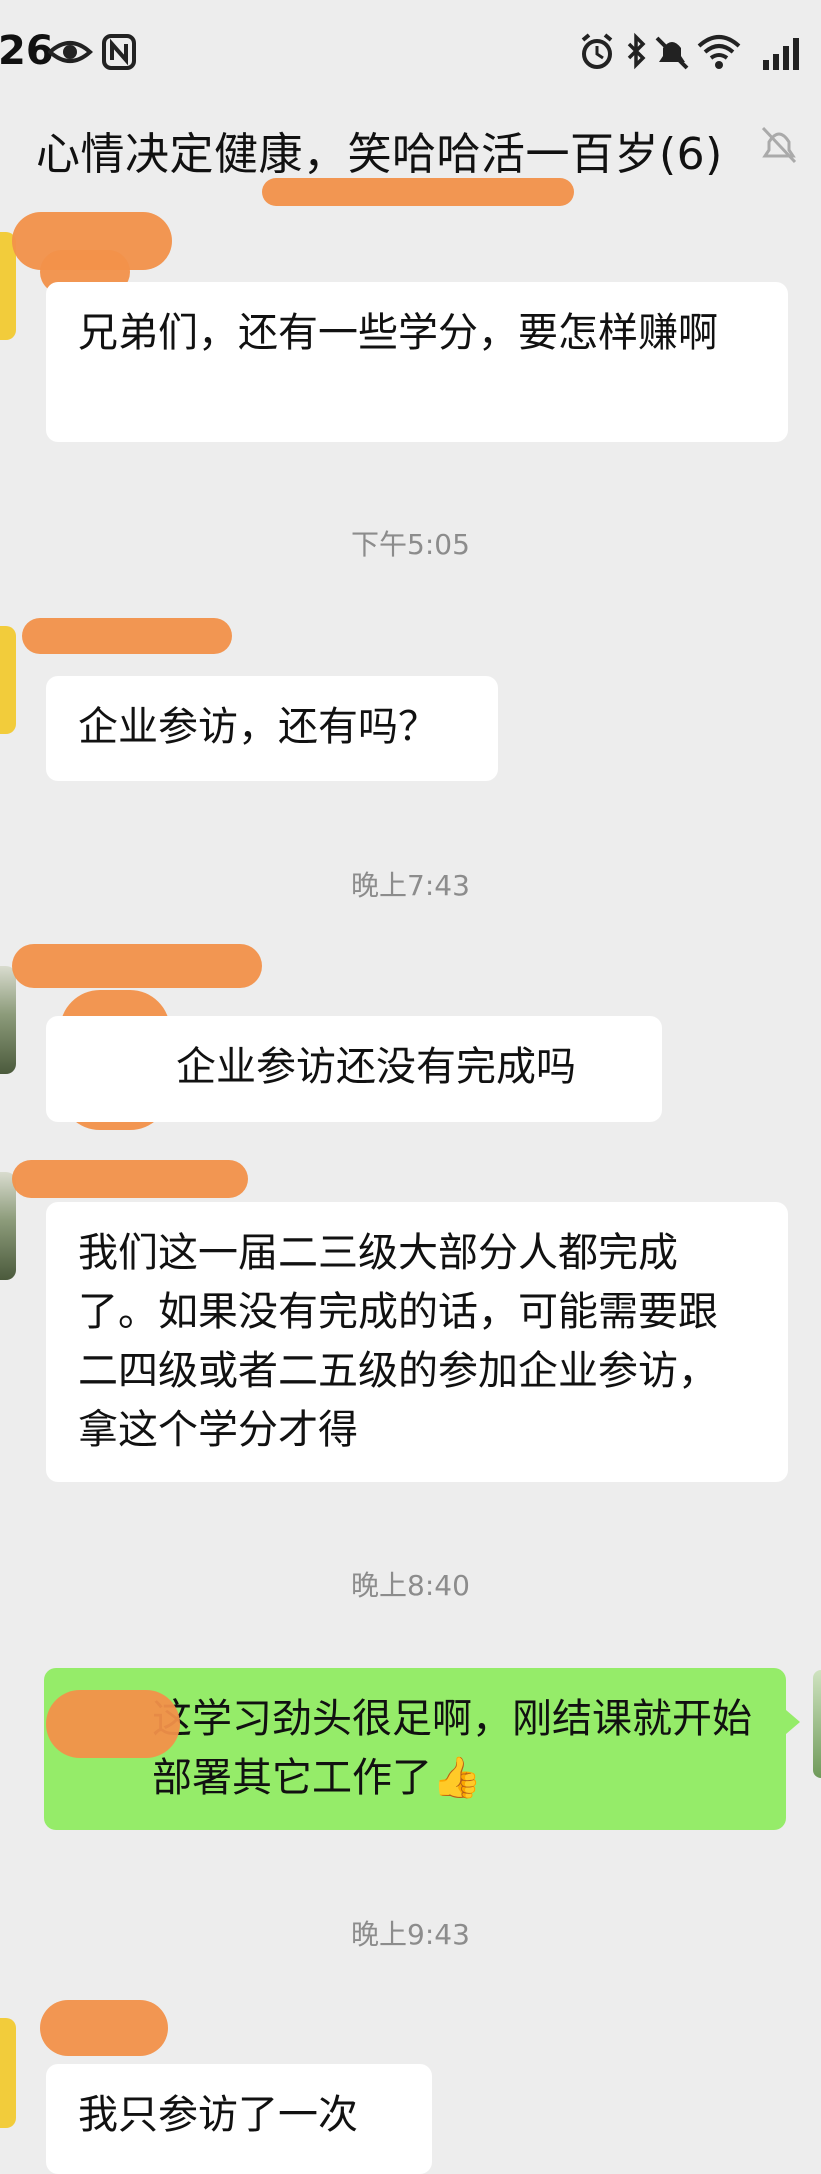 The width and height of the screenshot is (821, 2174). I want to click on message-bubble: 企业参访还没有完成吗, so click(354, 1069).